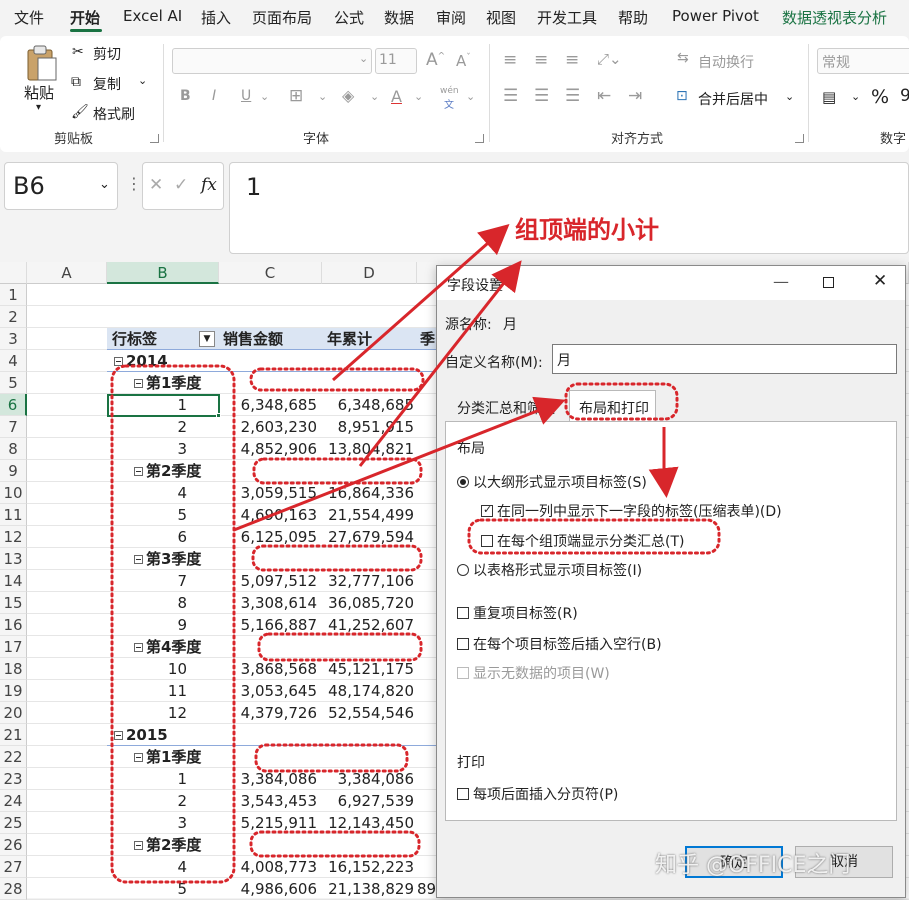 The image size is (909, 900). I want to click on subtotal-gap-q1-2014, so click(337, 379).